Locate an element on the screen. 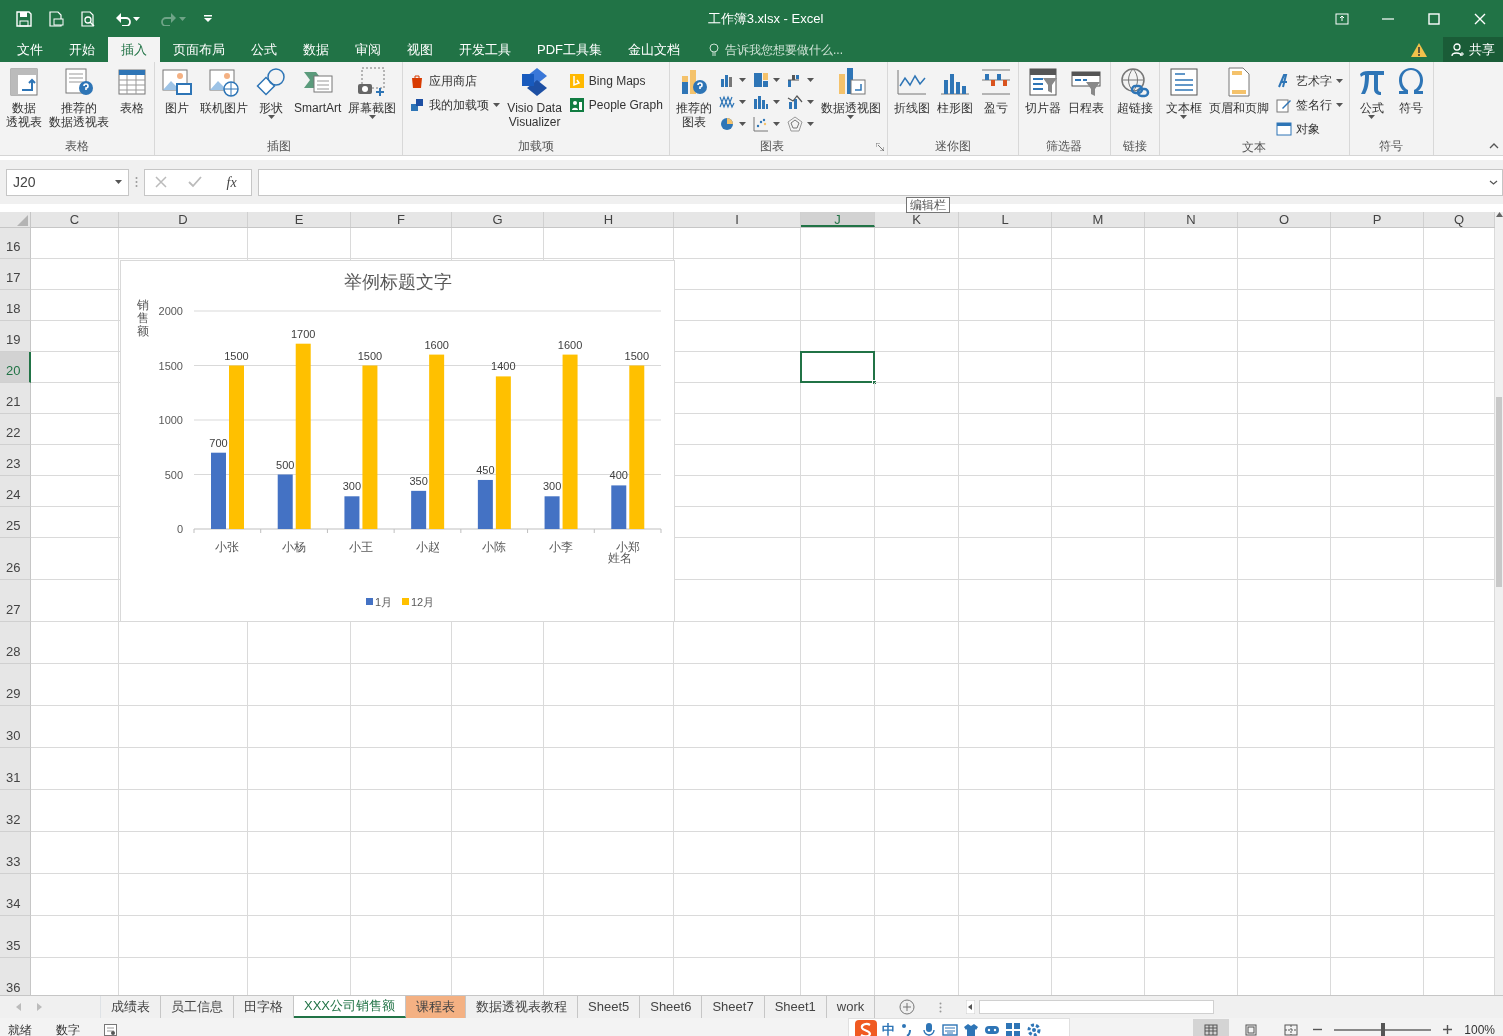 The width and height of the screenshot is (1503, 1036). ribbon-button: 应用商店 is located at coordinates (455, 81).